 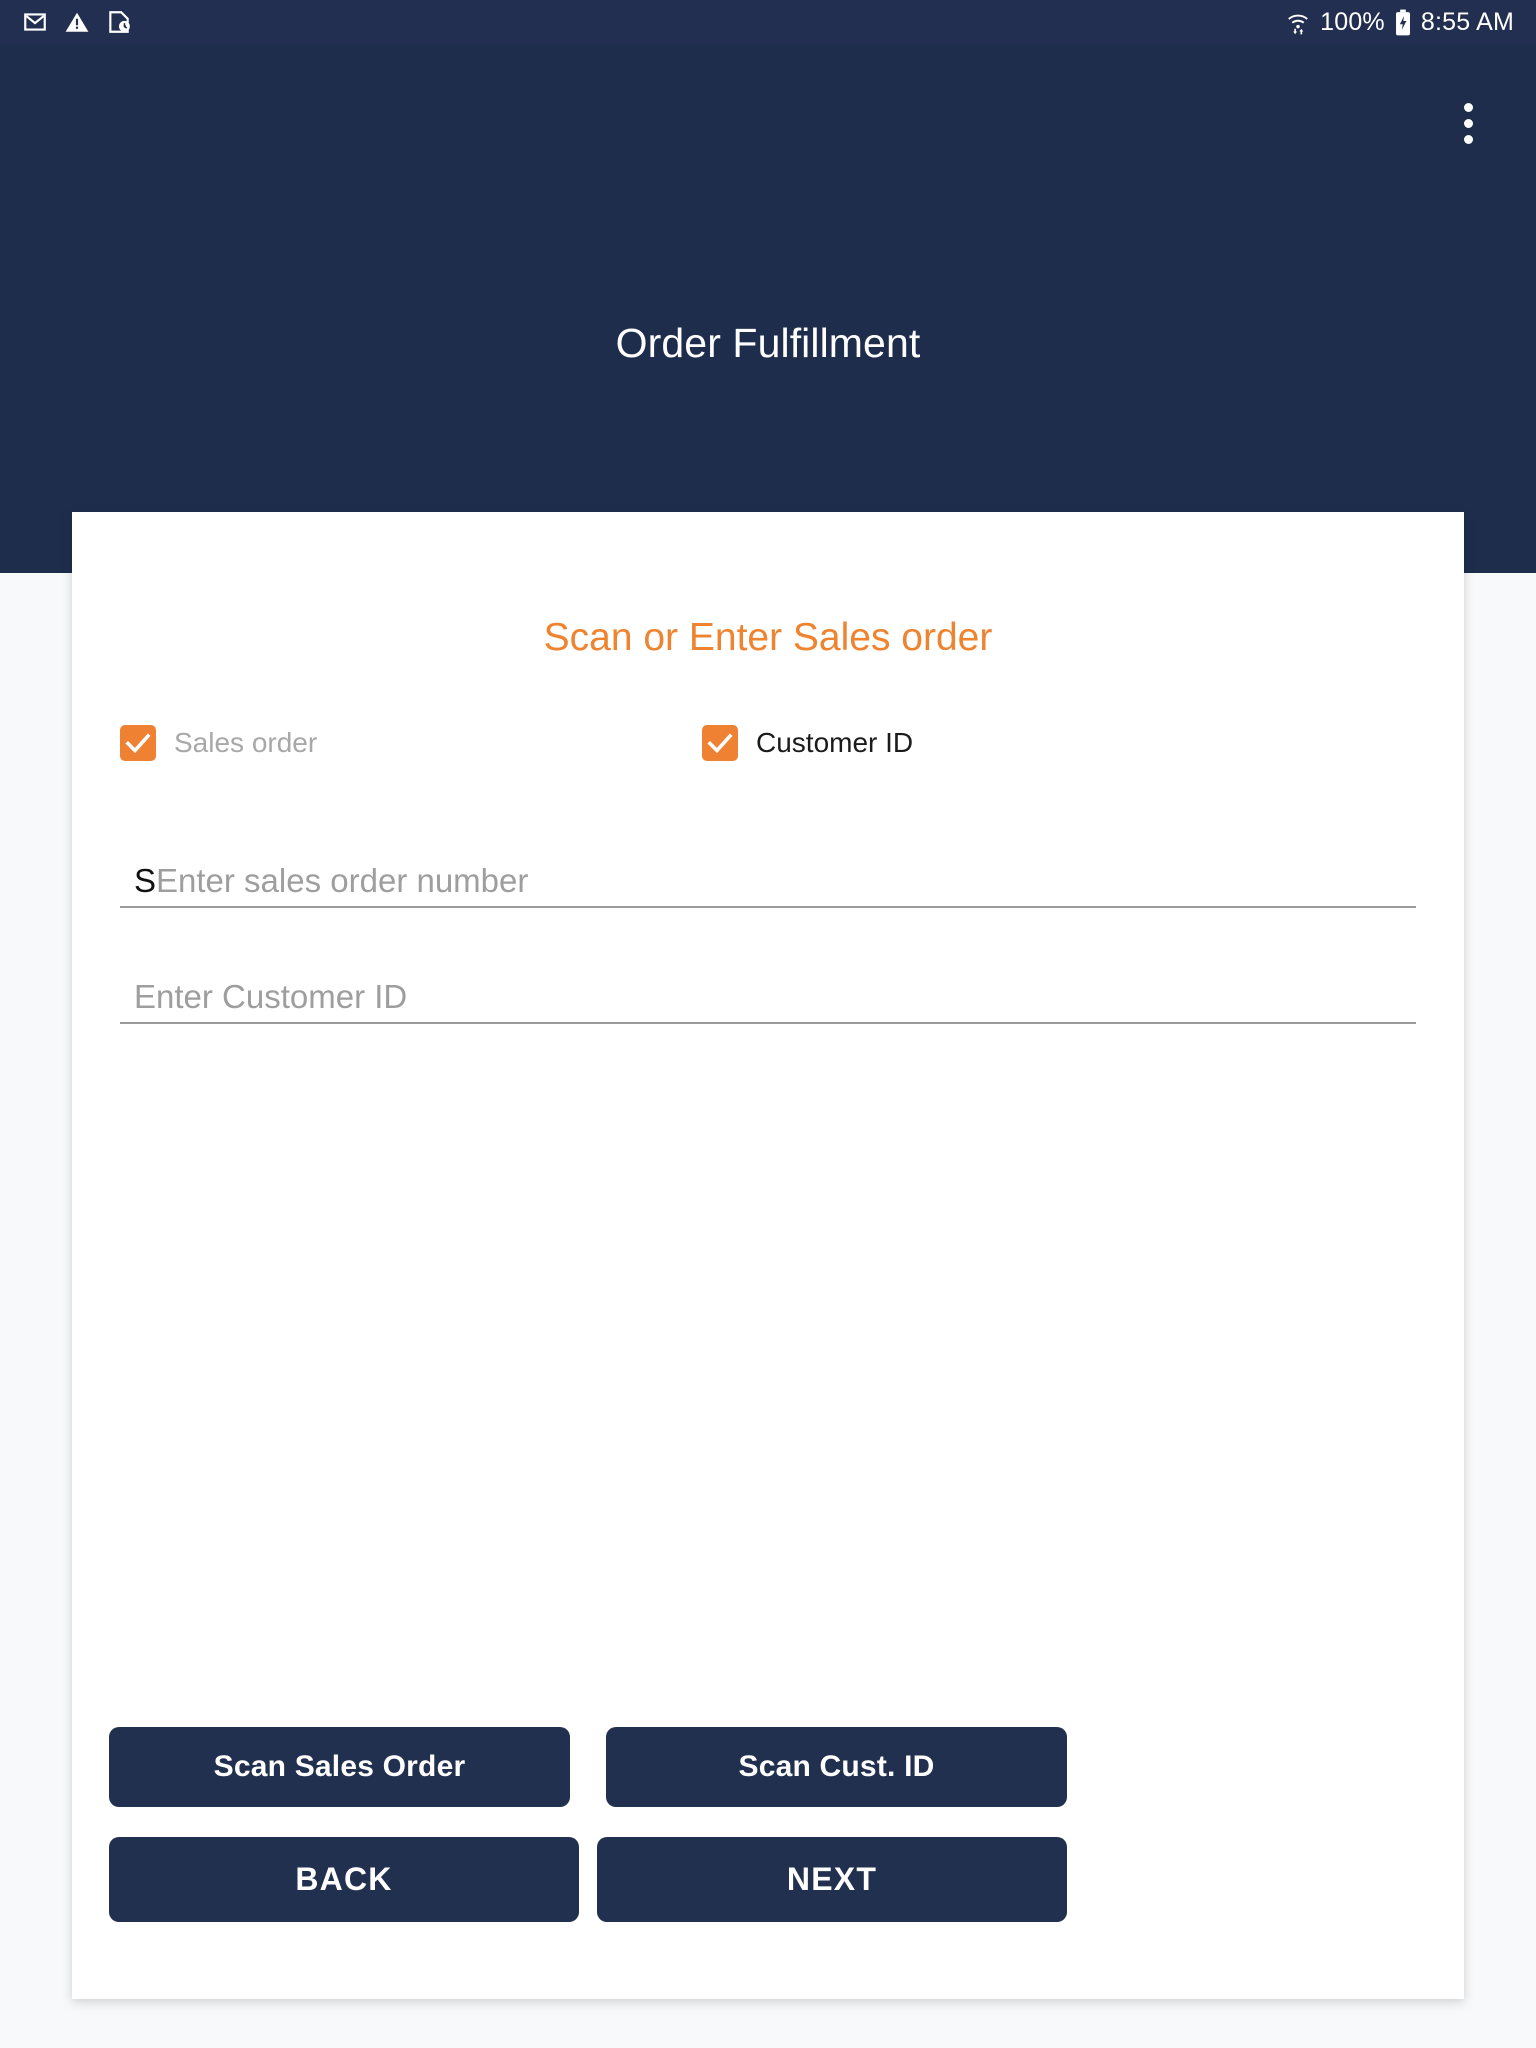 I want to click on clock-label: 8:55 AM, so click(x=1467, y=21).